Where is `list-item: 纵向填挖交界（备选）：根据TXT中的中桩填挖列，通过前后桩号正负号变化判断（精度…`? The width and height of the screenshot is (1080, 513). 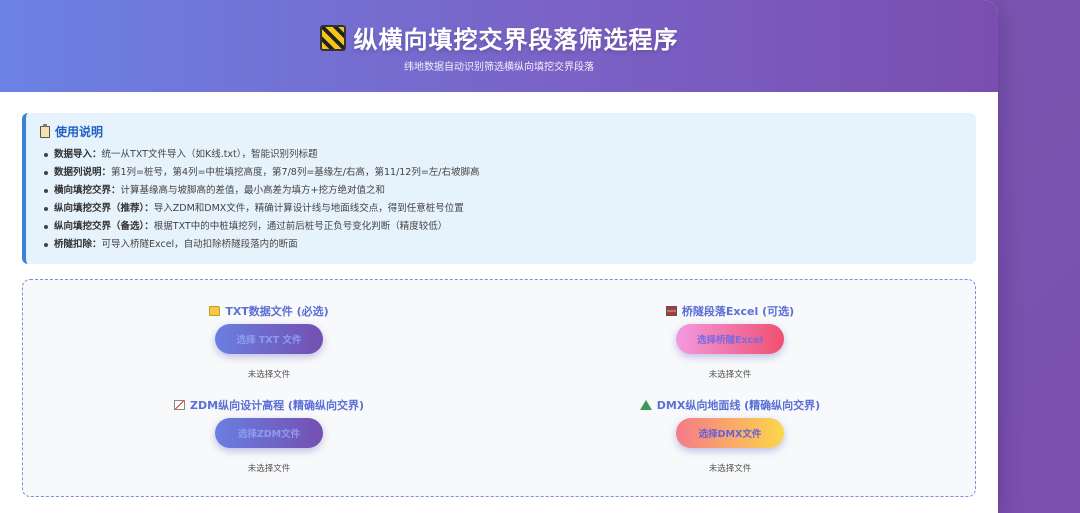 list-item: 纵向填挖交界（备选）：根据TXT中的中桩填挖列，通过前后桩号正负号变化判断（精度… is located at coordinates (503, 227).